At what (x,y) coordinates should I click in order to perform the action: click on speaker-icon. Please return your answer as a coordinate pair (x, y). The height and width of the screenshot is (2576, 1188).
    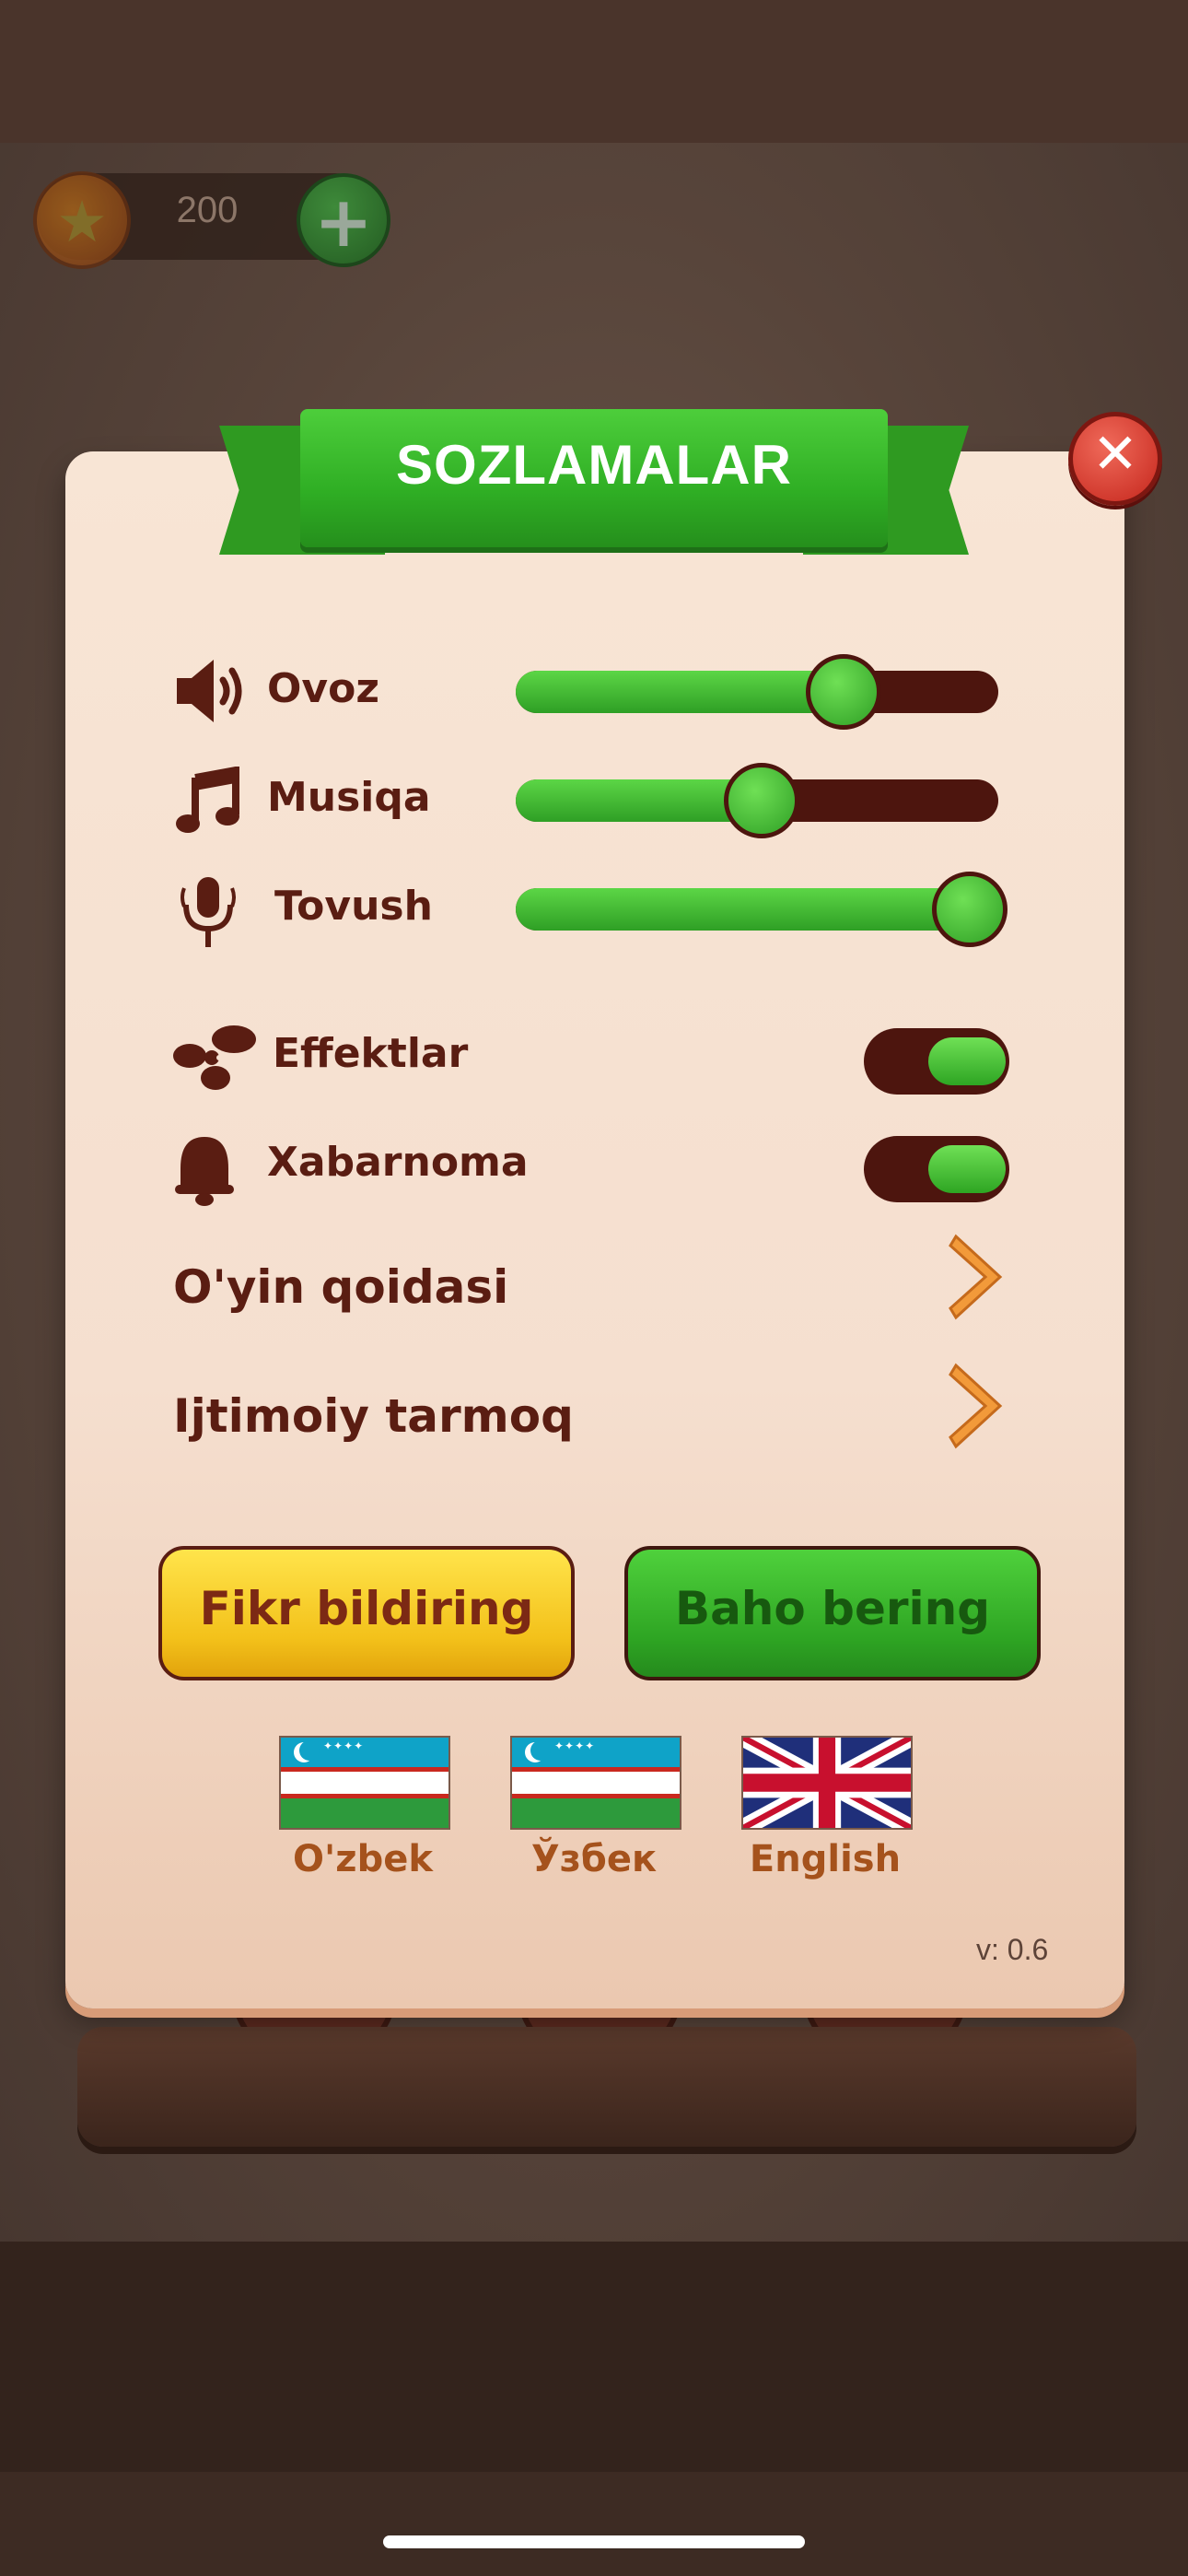
    Looking at the image, I should click on (211, 693).